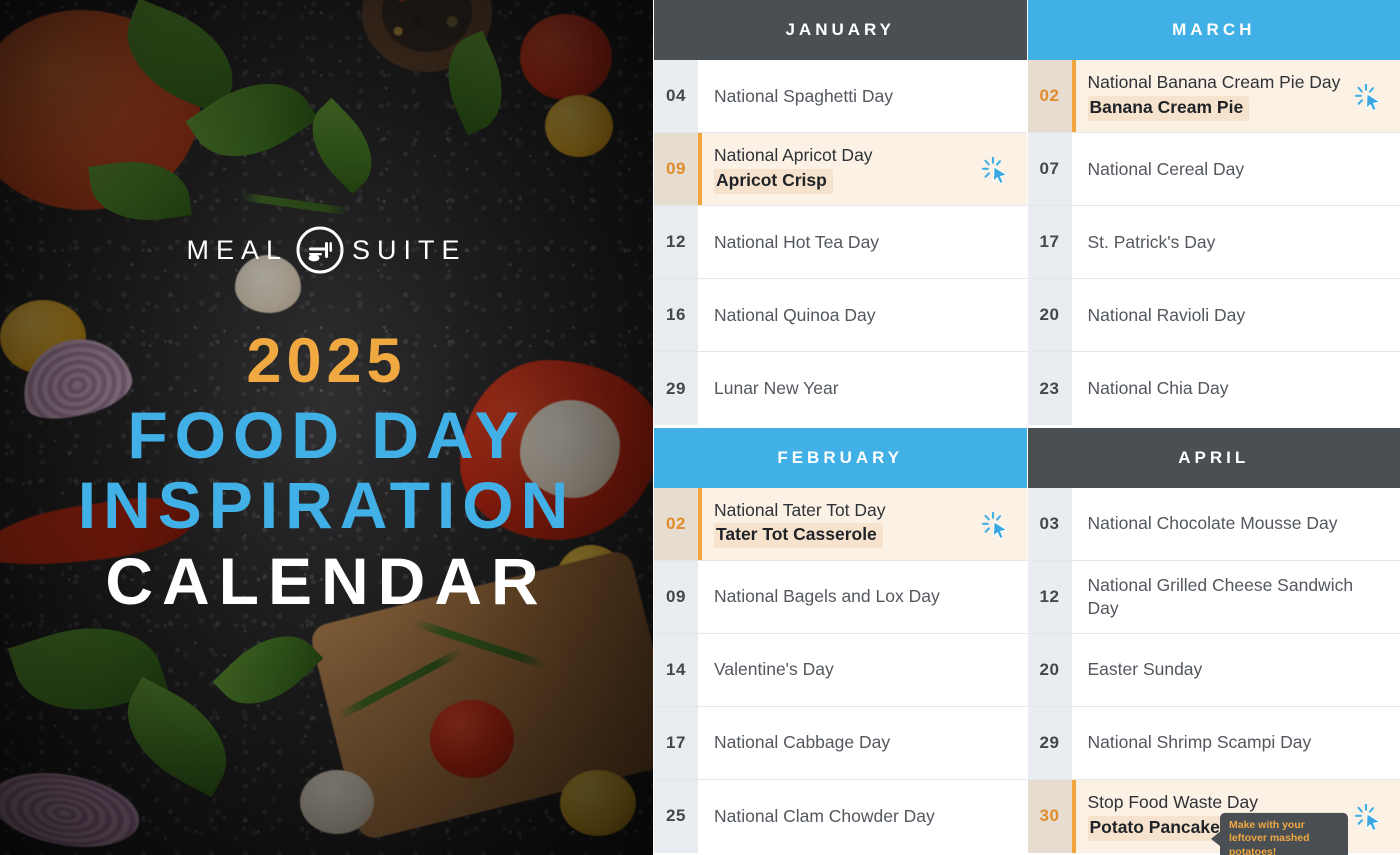  What do you see at coordinates (840, 30) in the screenshot?
I see `month-header-january: JANUARY` at bounding box center [840, 30].